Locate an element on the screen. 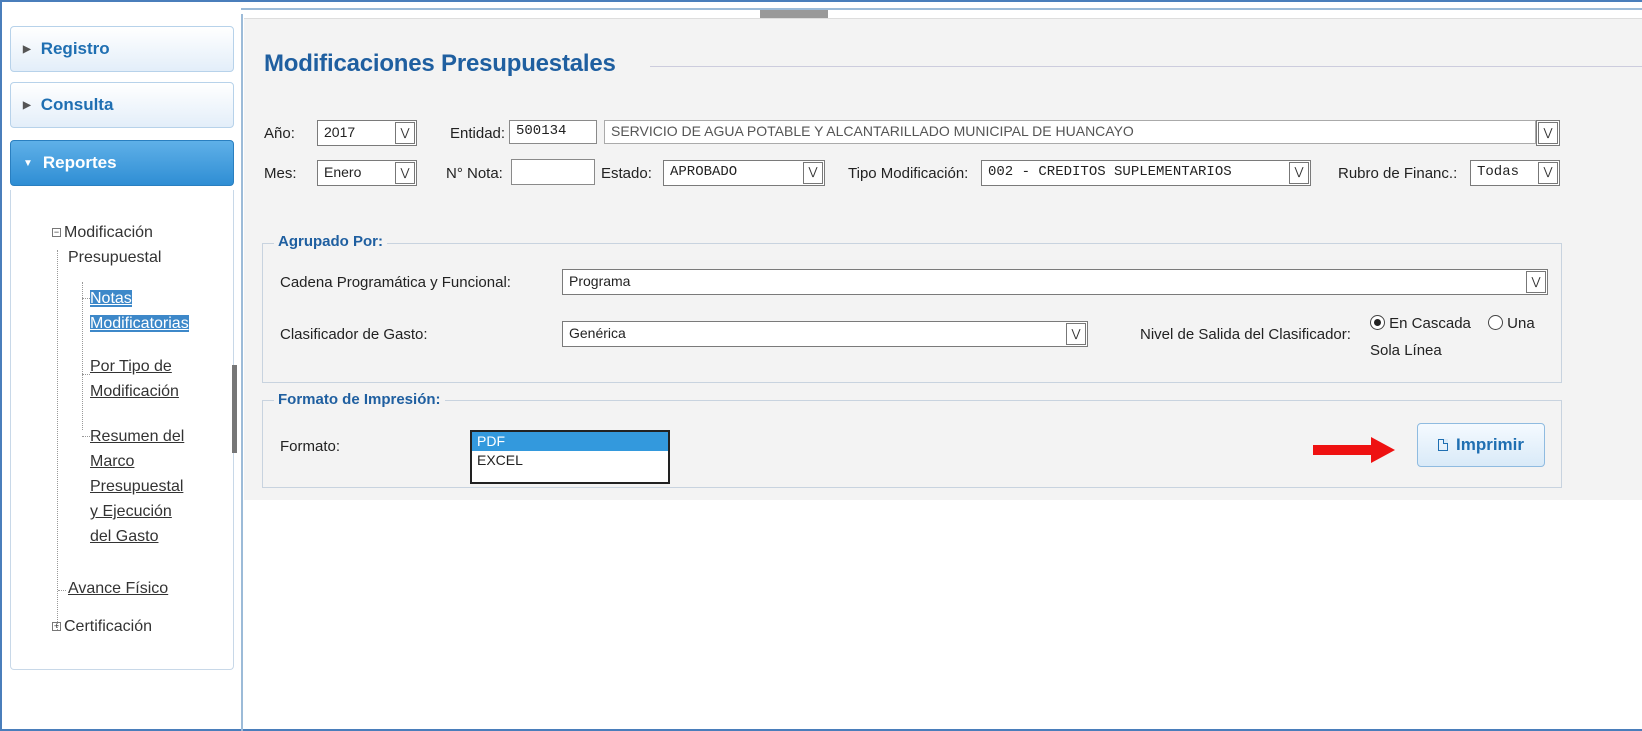 The image size is (1642, 731). estado-select: APROBADO ⋁ is located at coordinates (744, 173).